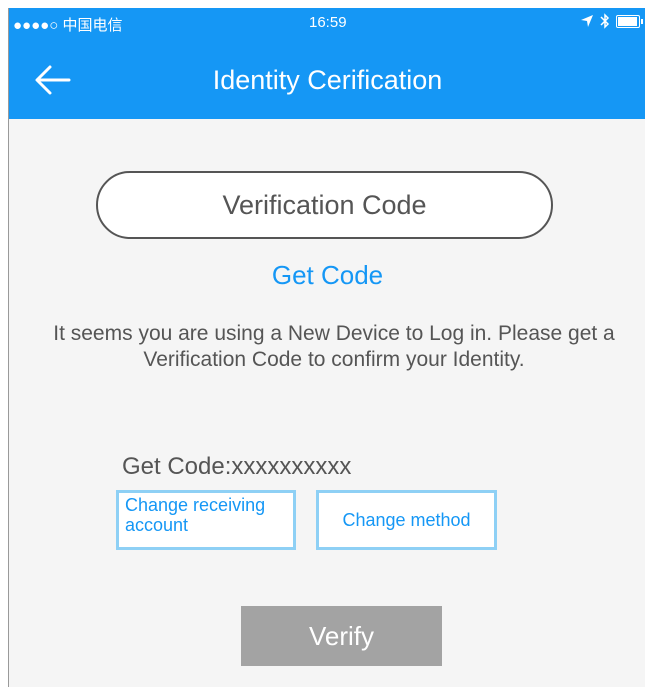 This screenshot has width=645, height=687. I want to click on status-time: 16:59, so click(328, 22).